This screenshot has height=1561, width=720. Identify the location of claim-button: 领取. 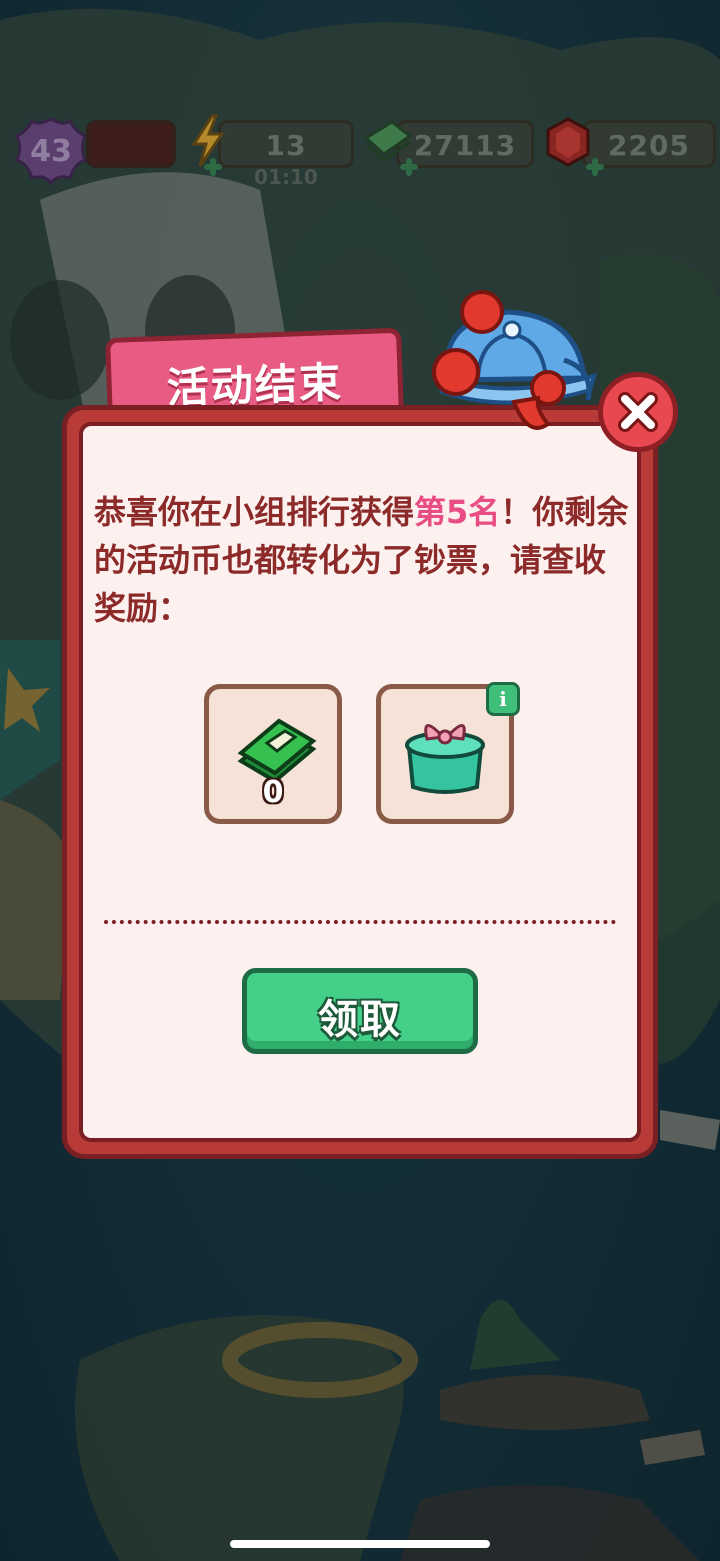
(360, 1011).